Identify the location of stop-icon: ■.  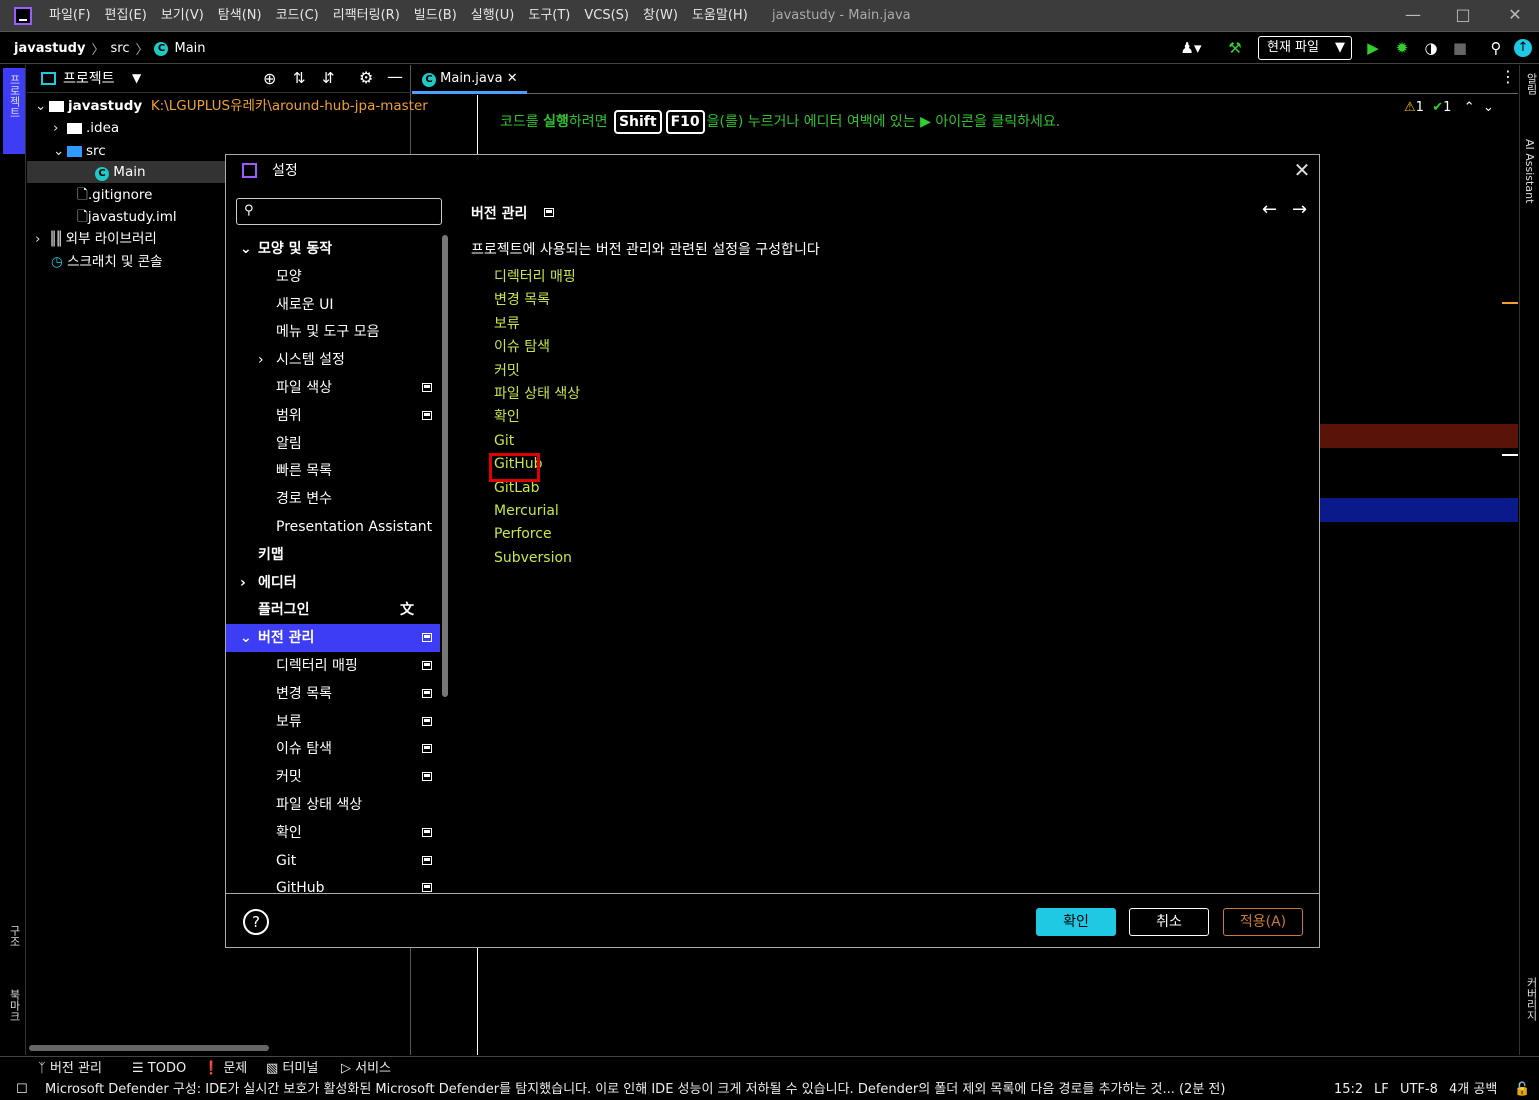
(1460, 48).